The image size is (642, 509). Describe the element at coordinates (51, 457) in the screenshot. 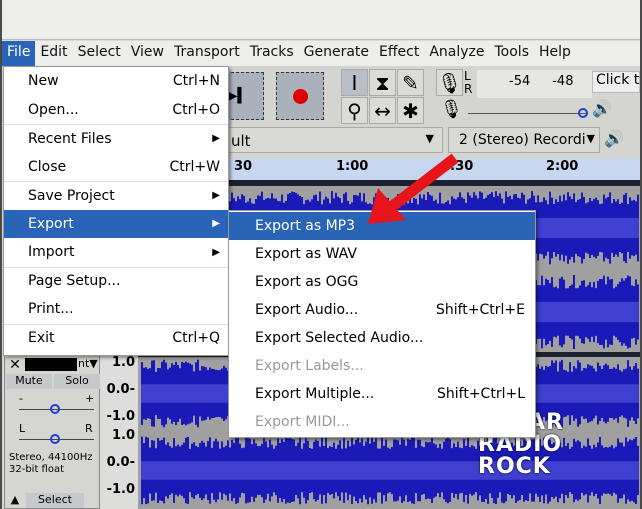

I see `track-format: Stereo, 44100Hz` at that location.